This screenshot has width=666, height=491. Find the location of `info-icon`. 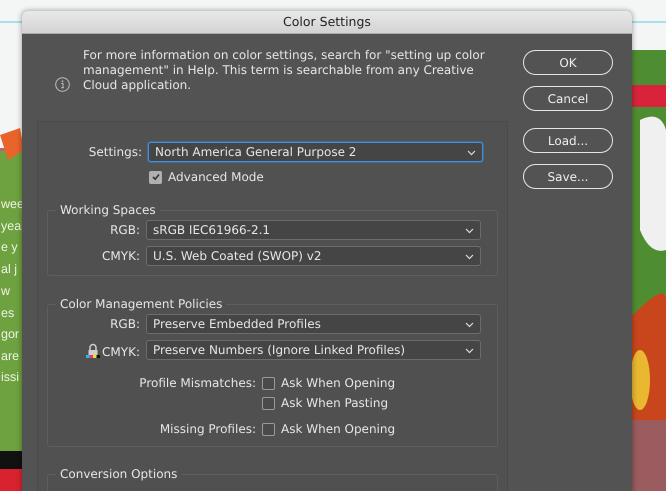

info-icon is located at coordinates (62, 84).